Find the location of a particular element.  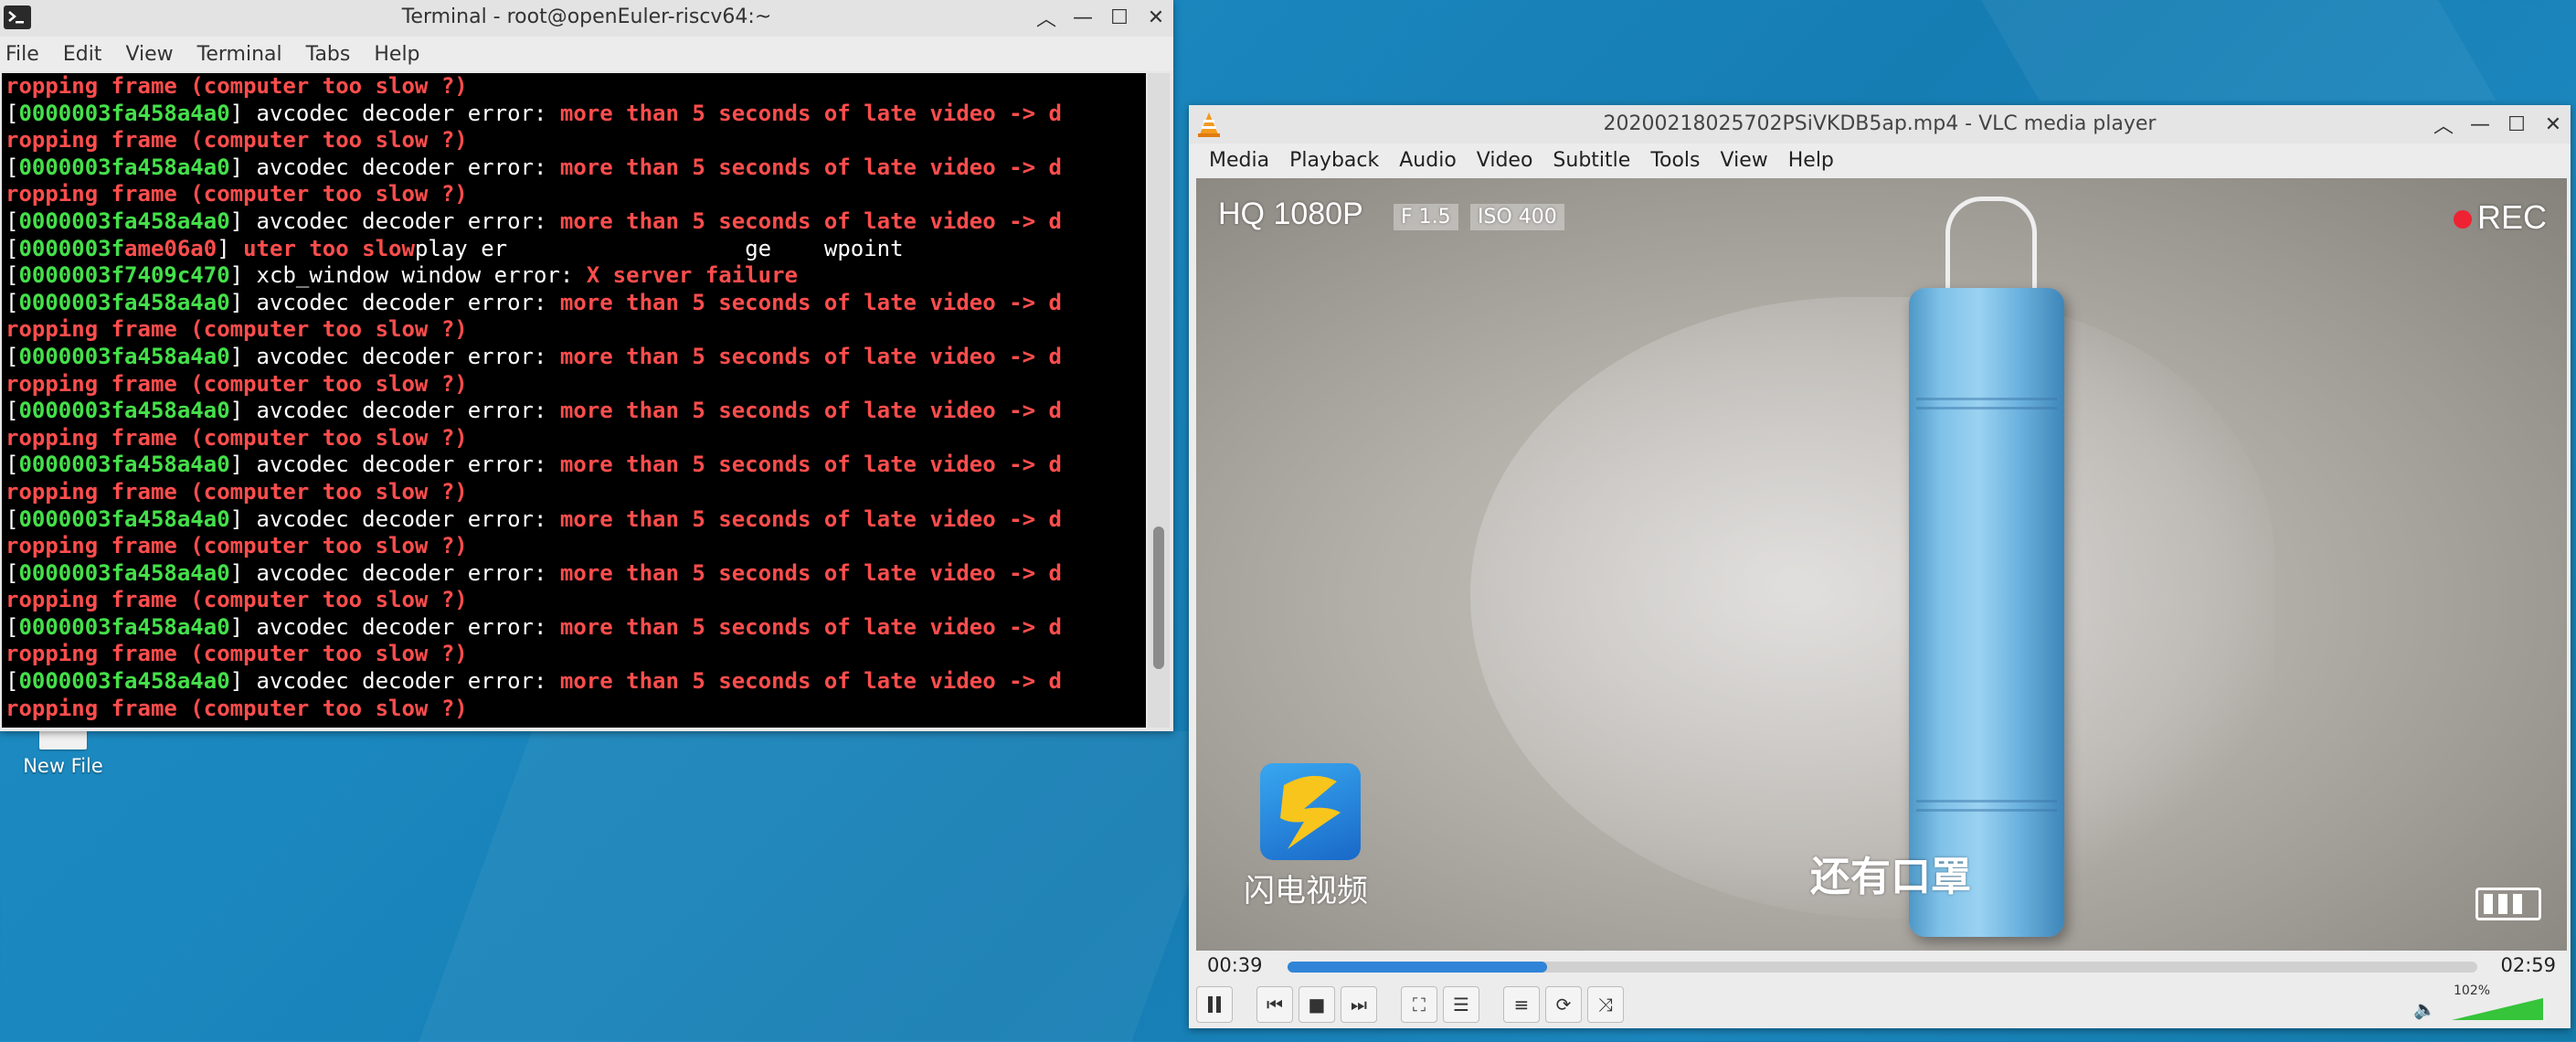

pause-icon is located at coordinates (1214, 1004).